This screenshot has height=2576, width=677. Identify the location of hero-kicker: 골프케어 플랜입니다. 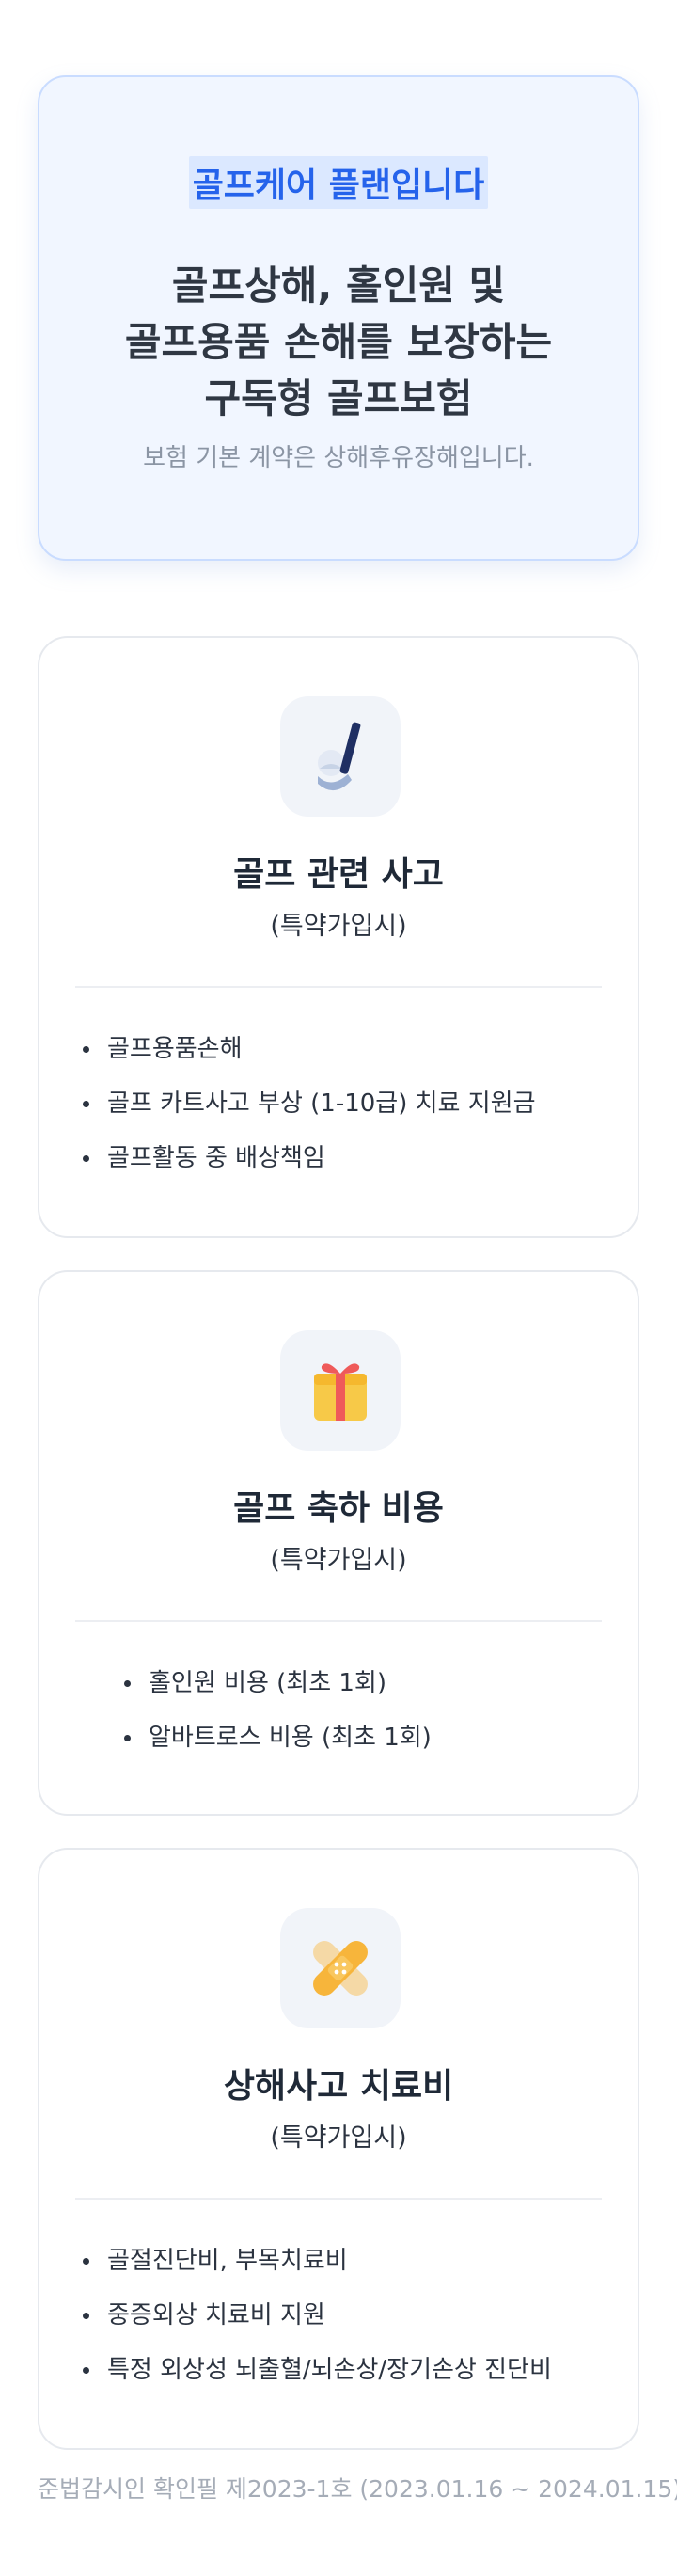
(338, 182).